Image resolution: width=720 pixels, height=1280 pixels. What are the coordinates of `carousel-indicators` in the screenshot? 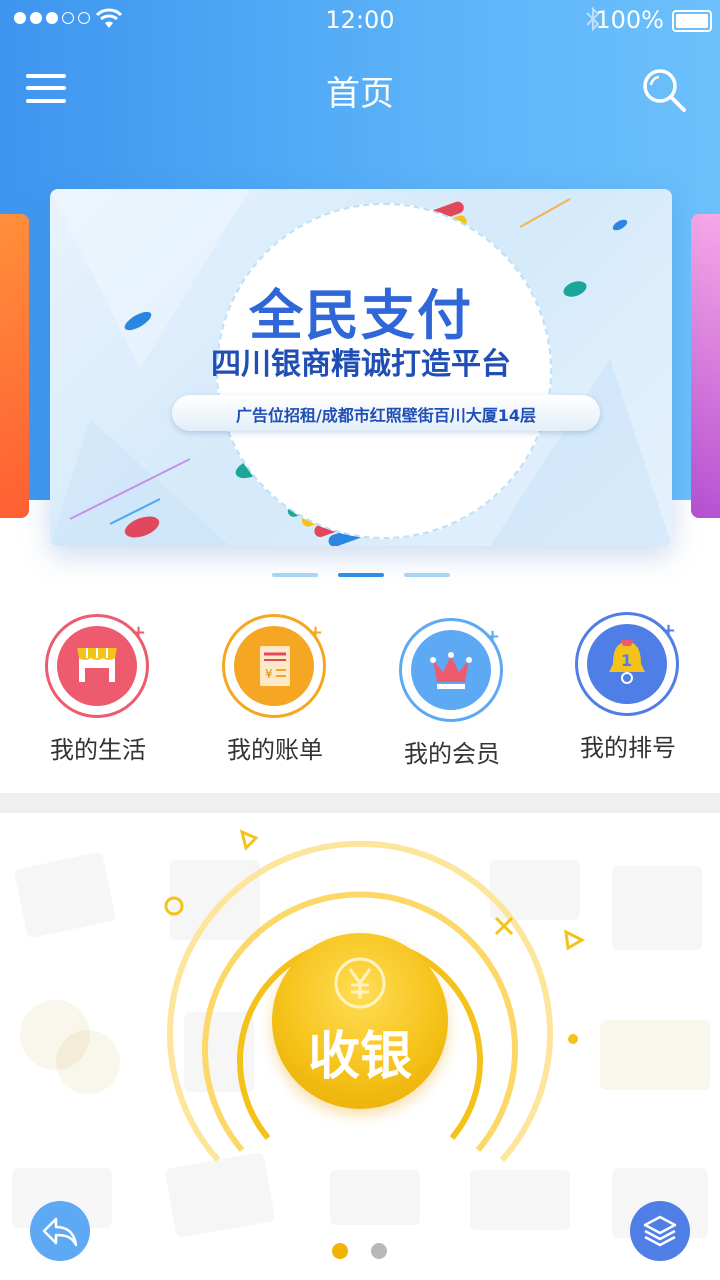 It's located at (361, 575).